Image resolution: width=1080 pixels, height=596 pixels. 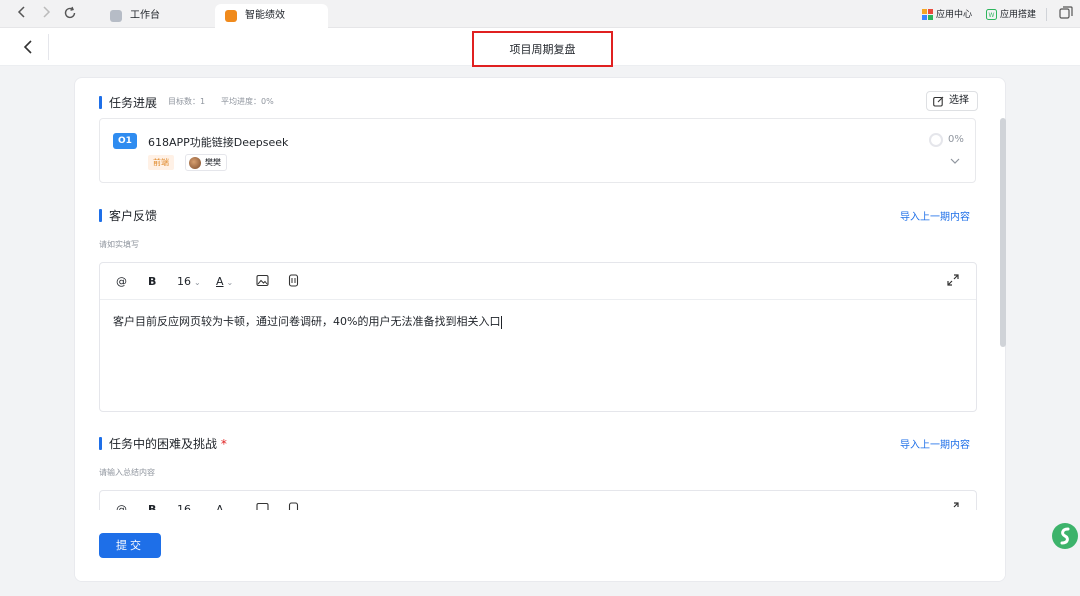 What do you see at coordinates (28, 47) in the screenshot?
I see `back-icon` at bounding box center [28, 47].